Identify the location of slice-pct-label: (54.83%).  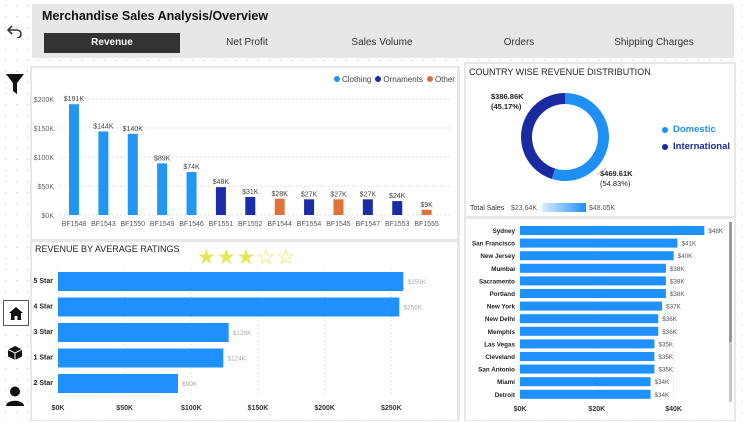
(615, 183).